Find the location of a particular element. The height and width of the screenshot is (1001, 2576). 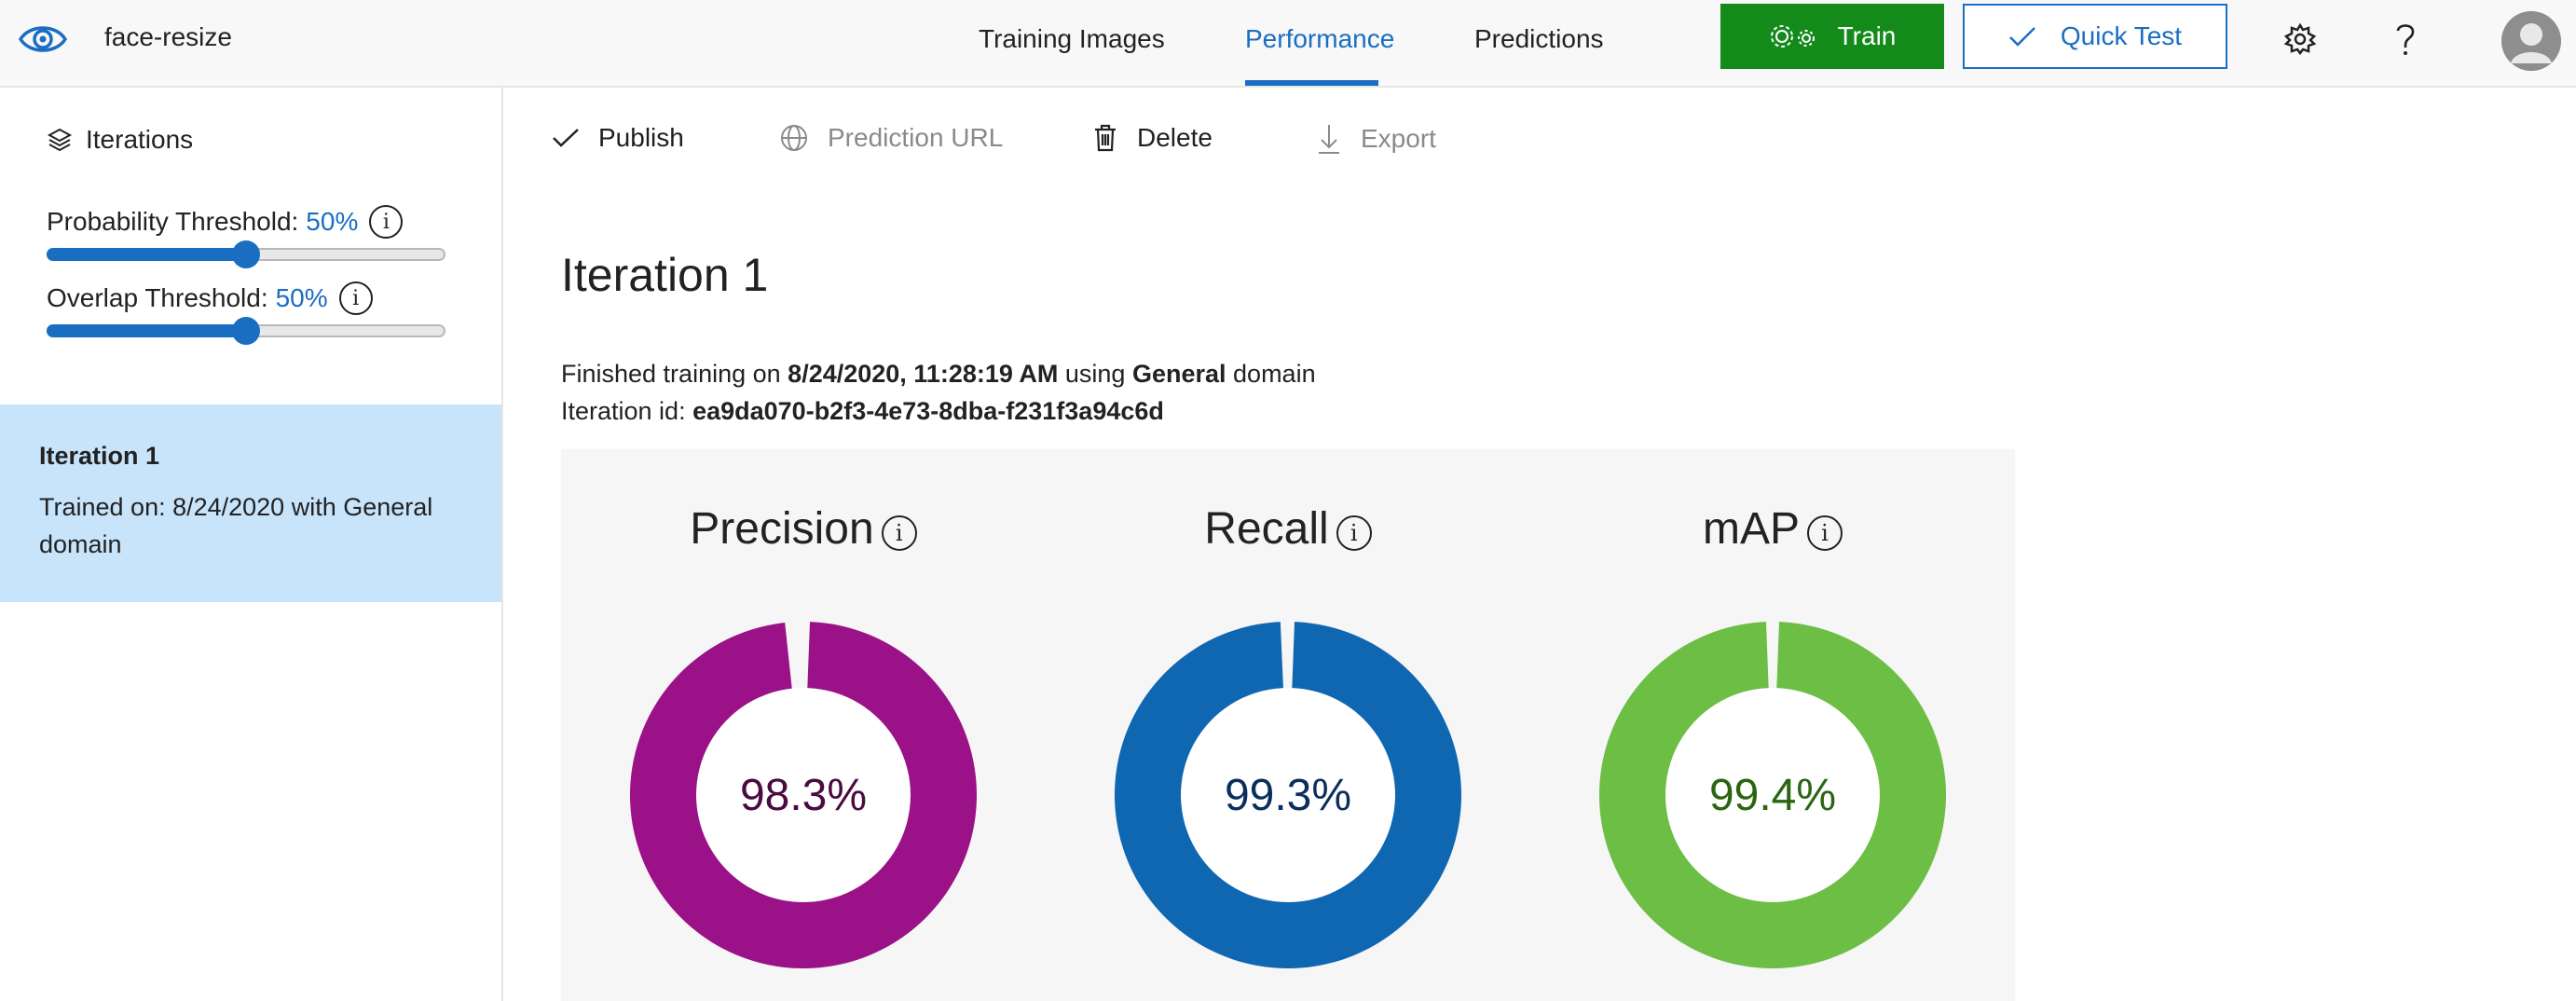

active-tab-indicator is located at coordinates (1311, 83).